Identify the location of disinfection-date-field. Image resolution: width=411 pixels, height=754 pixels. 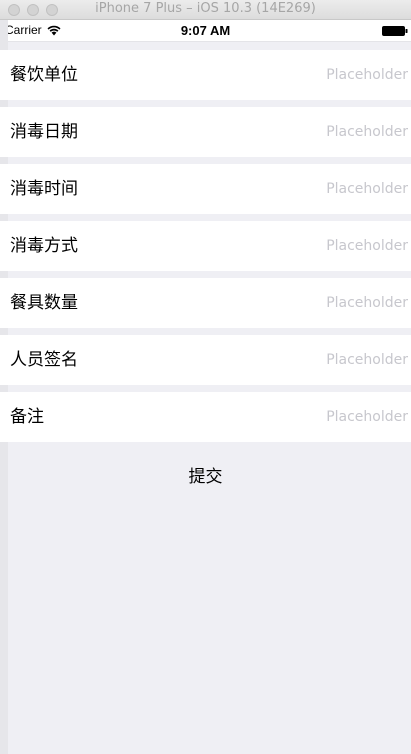
(298, 132).